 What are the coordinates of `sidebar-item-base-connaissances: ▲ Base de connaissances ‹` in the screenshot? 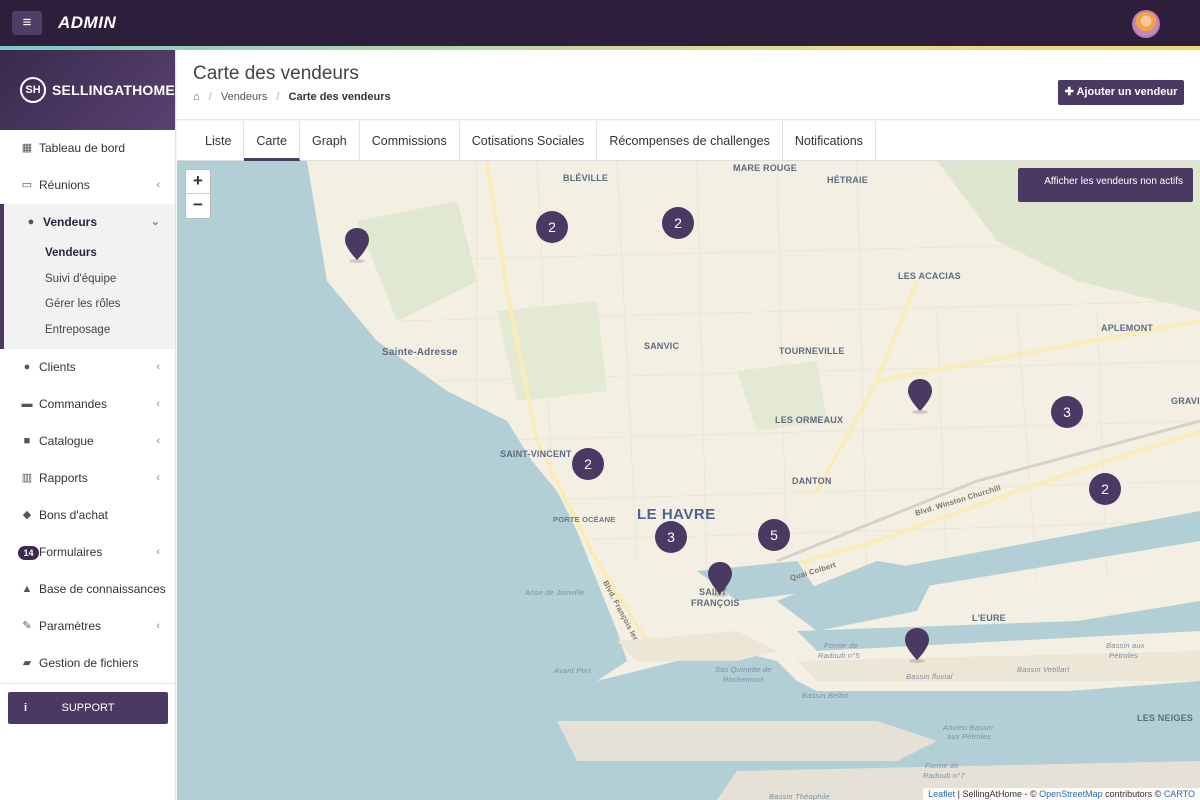 It's located at (87, 589).